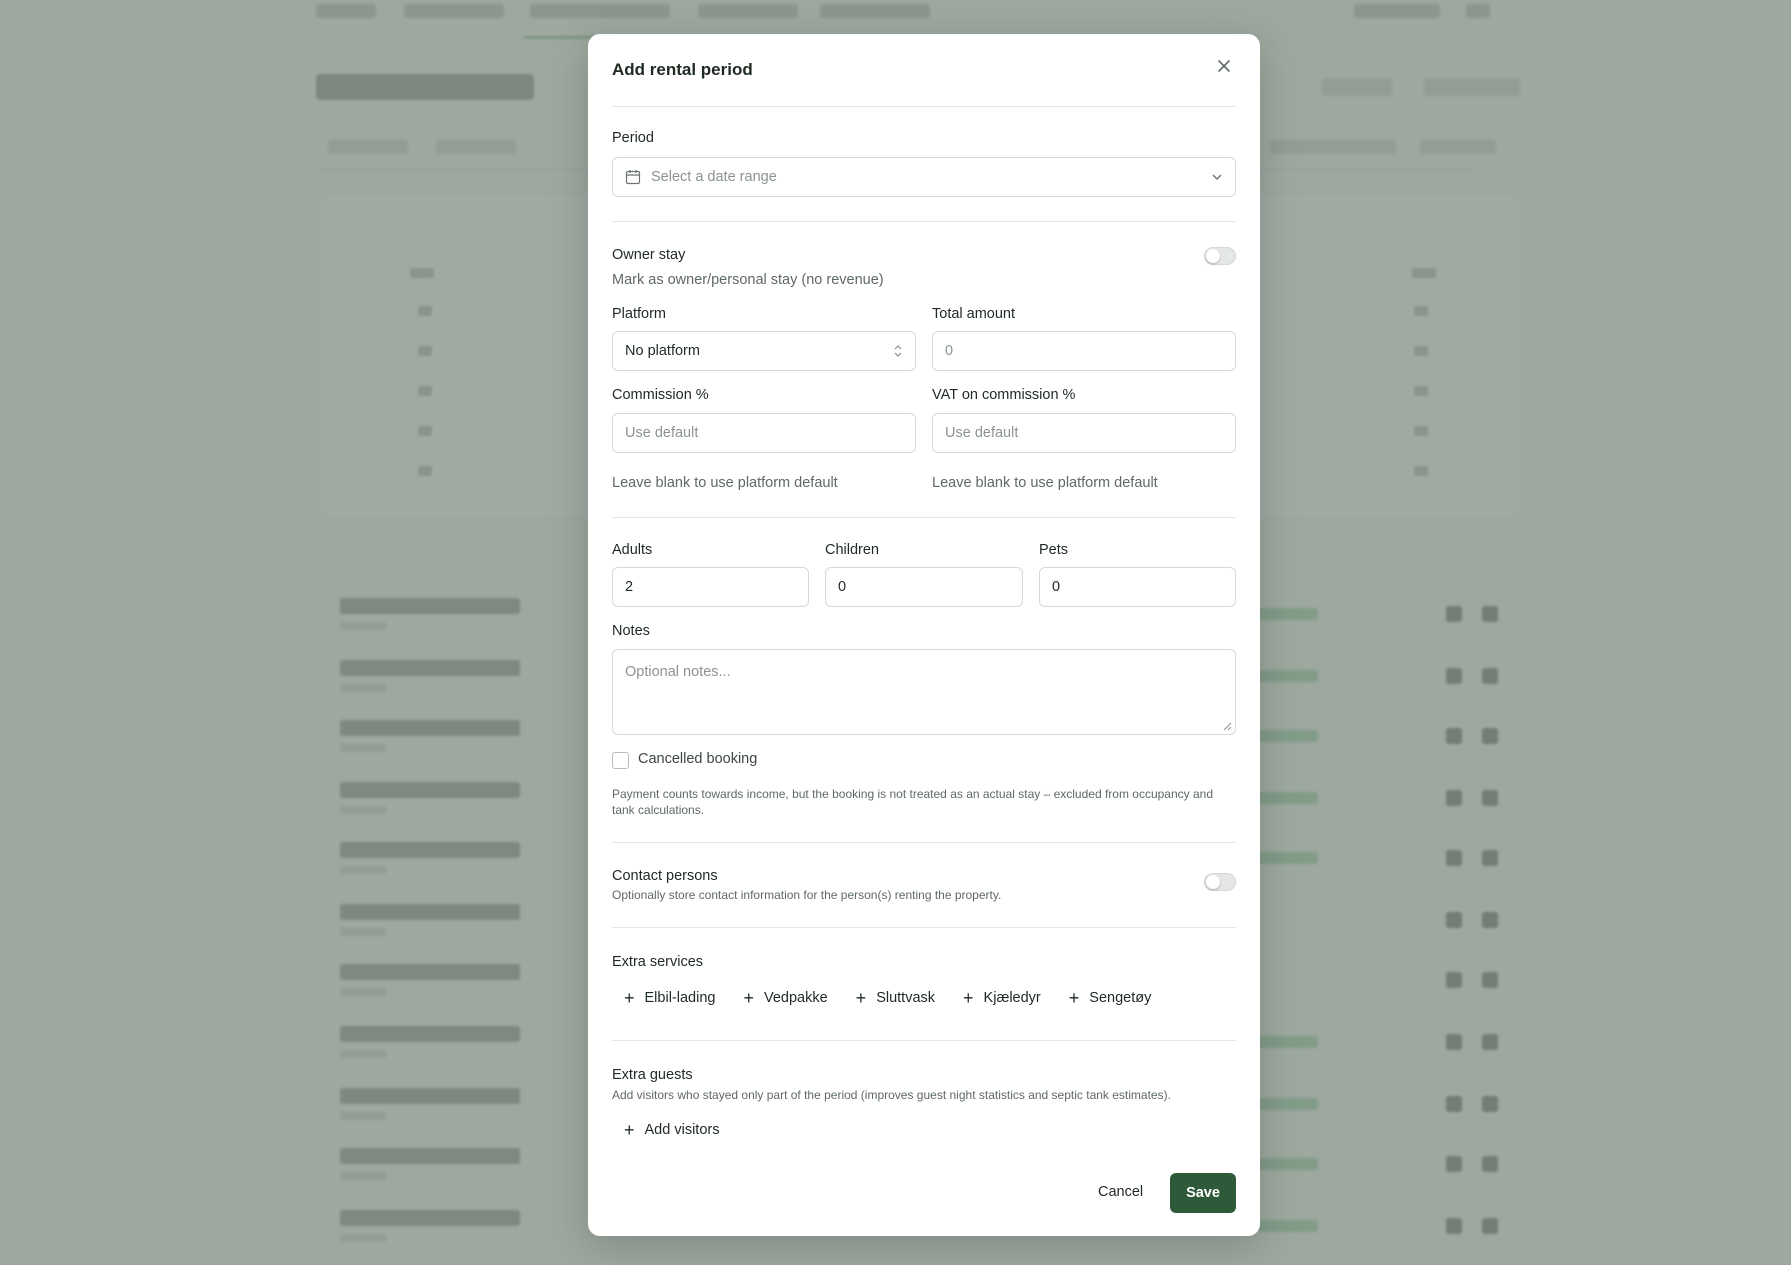  What do you see at coordinates (662, 351) in the screenshot?
I see `platform-value: No platform` at bounding box center [662, 351].